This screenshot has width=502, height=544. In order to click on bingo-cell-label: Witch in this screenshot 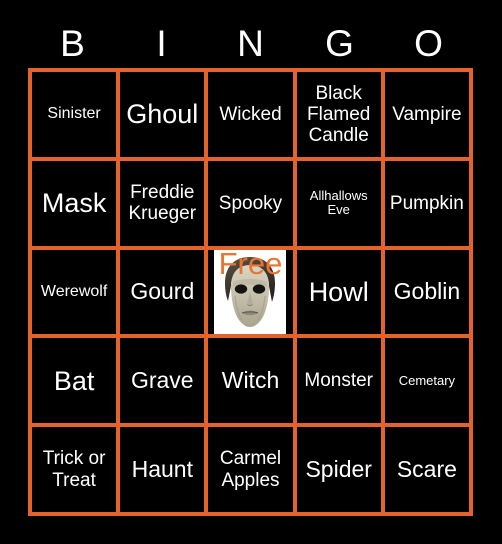, I will do `click(250, 379)`.